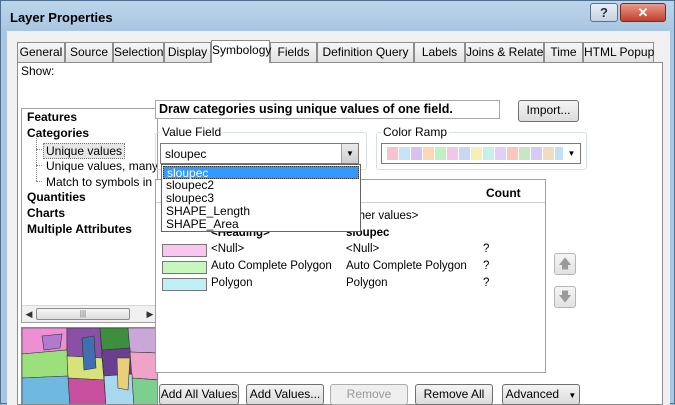  Describe the element at coordinates (41, 52) in the screenshot. I see `tab-general: General` at that location.